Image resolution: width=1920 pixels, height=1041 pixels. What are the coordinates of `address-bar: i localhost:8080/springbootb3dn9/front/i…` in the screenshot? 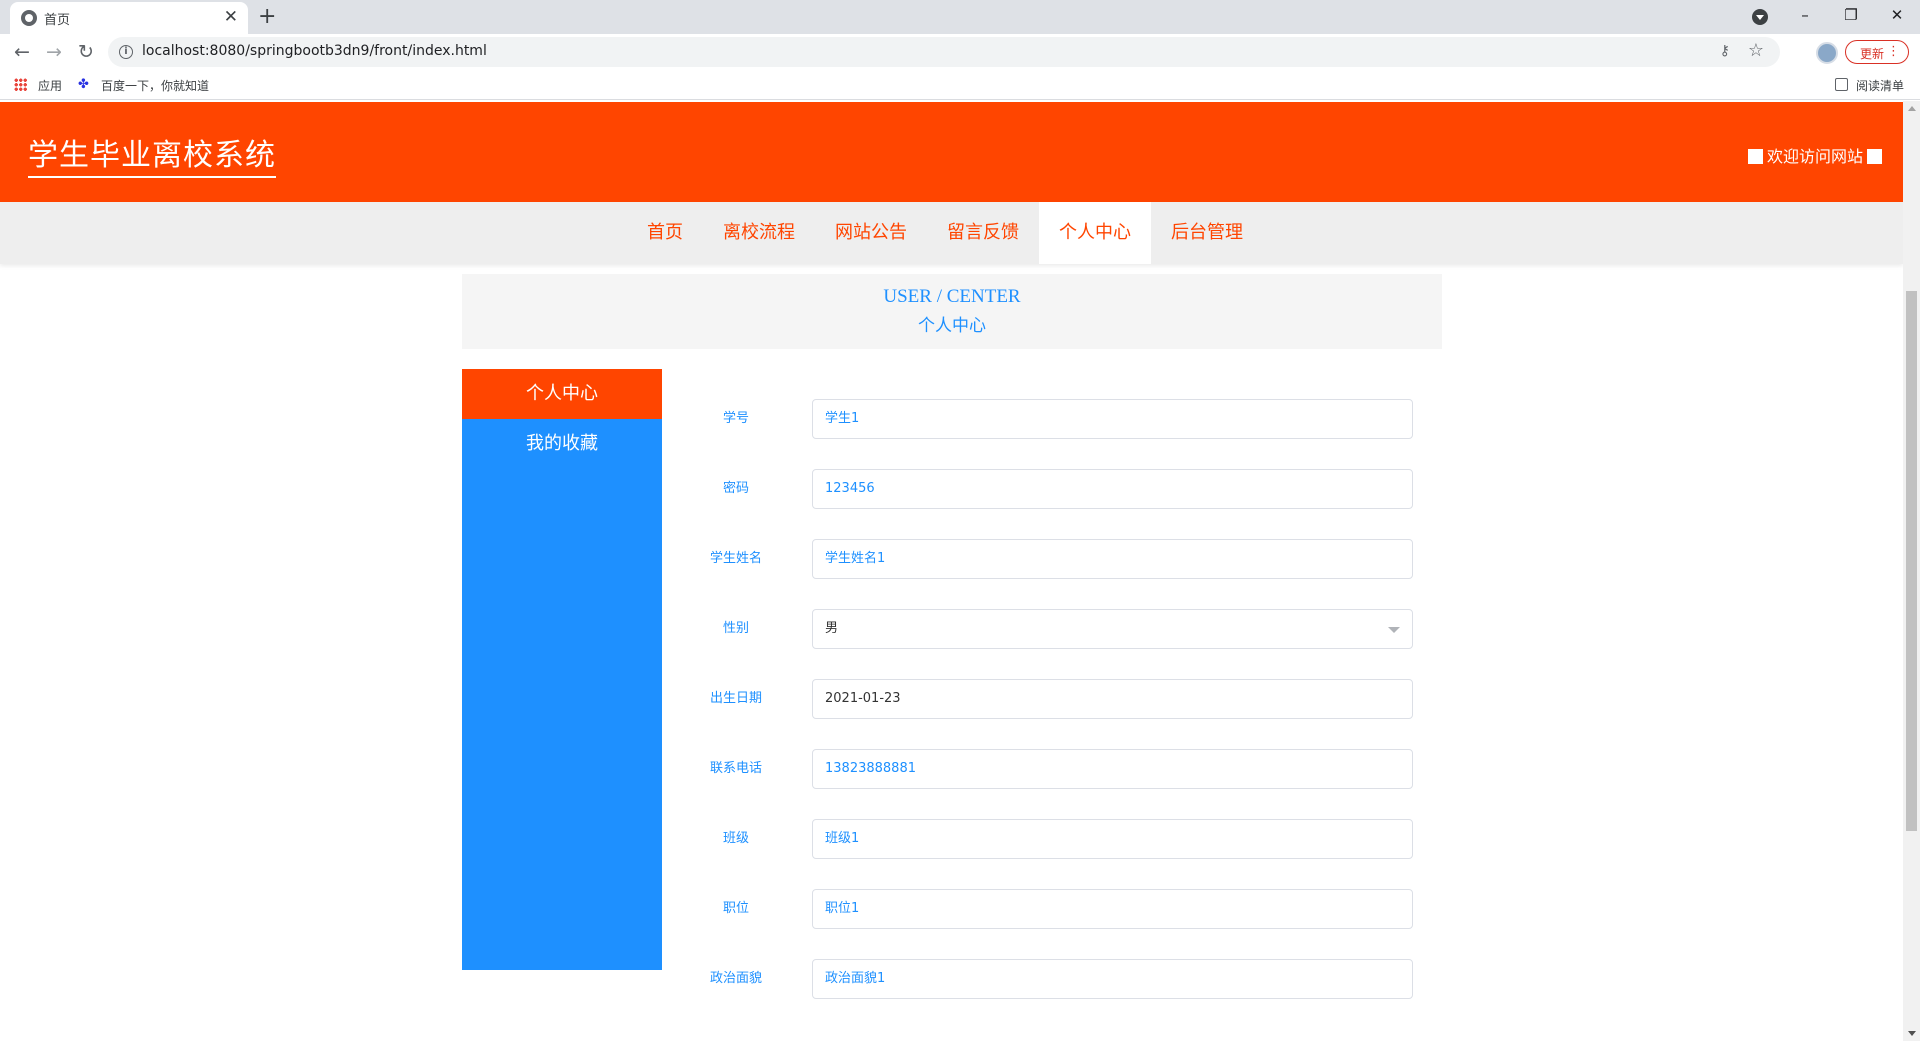 It's located at (944, 52).